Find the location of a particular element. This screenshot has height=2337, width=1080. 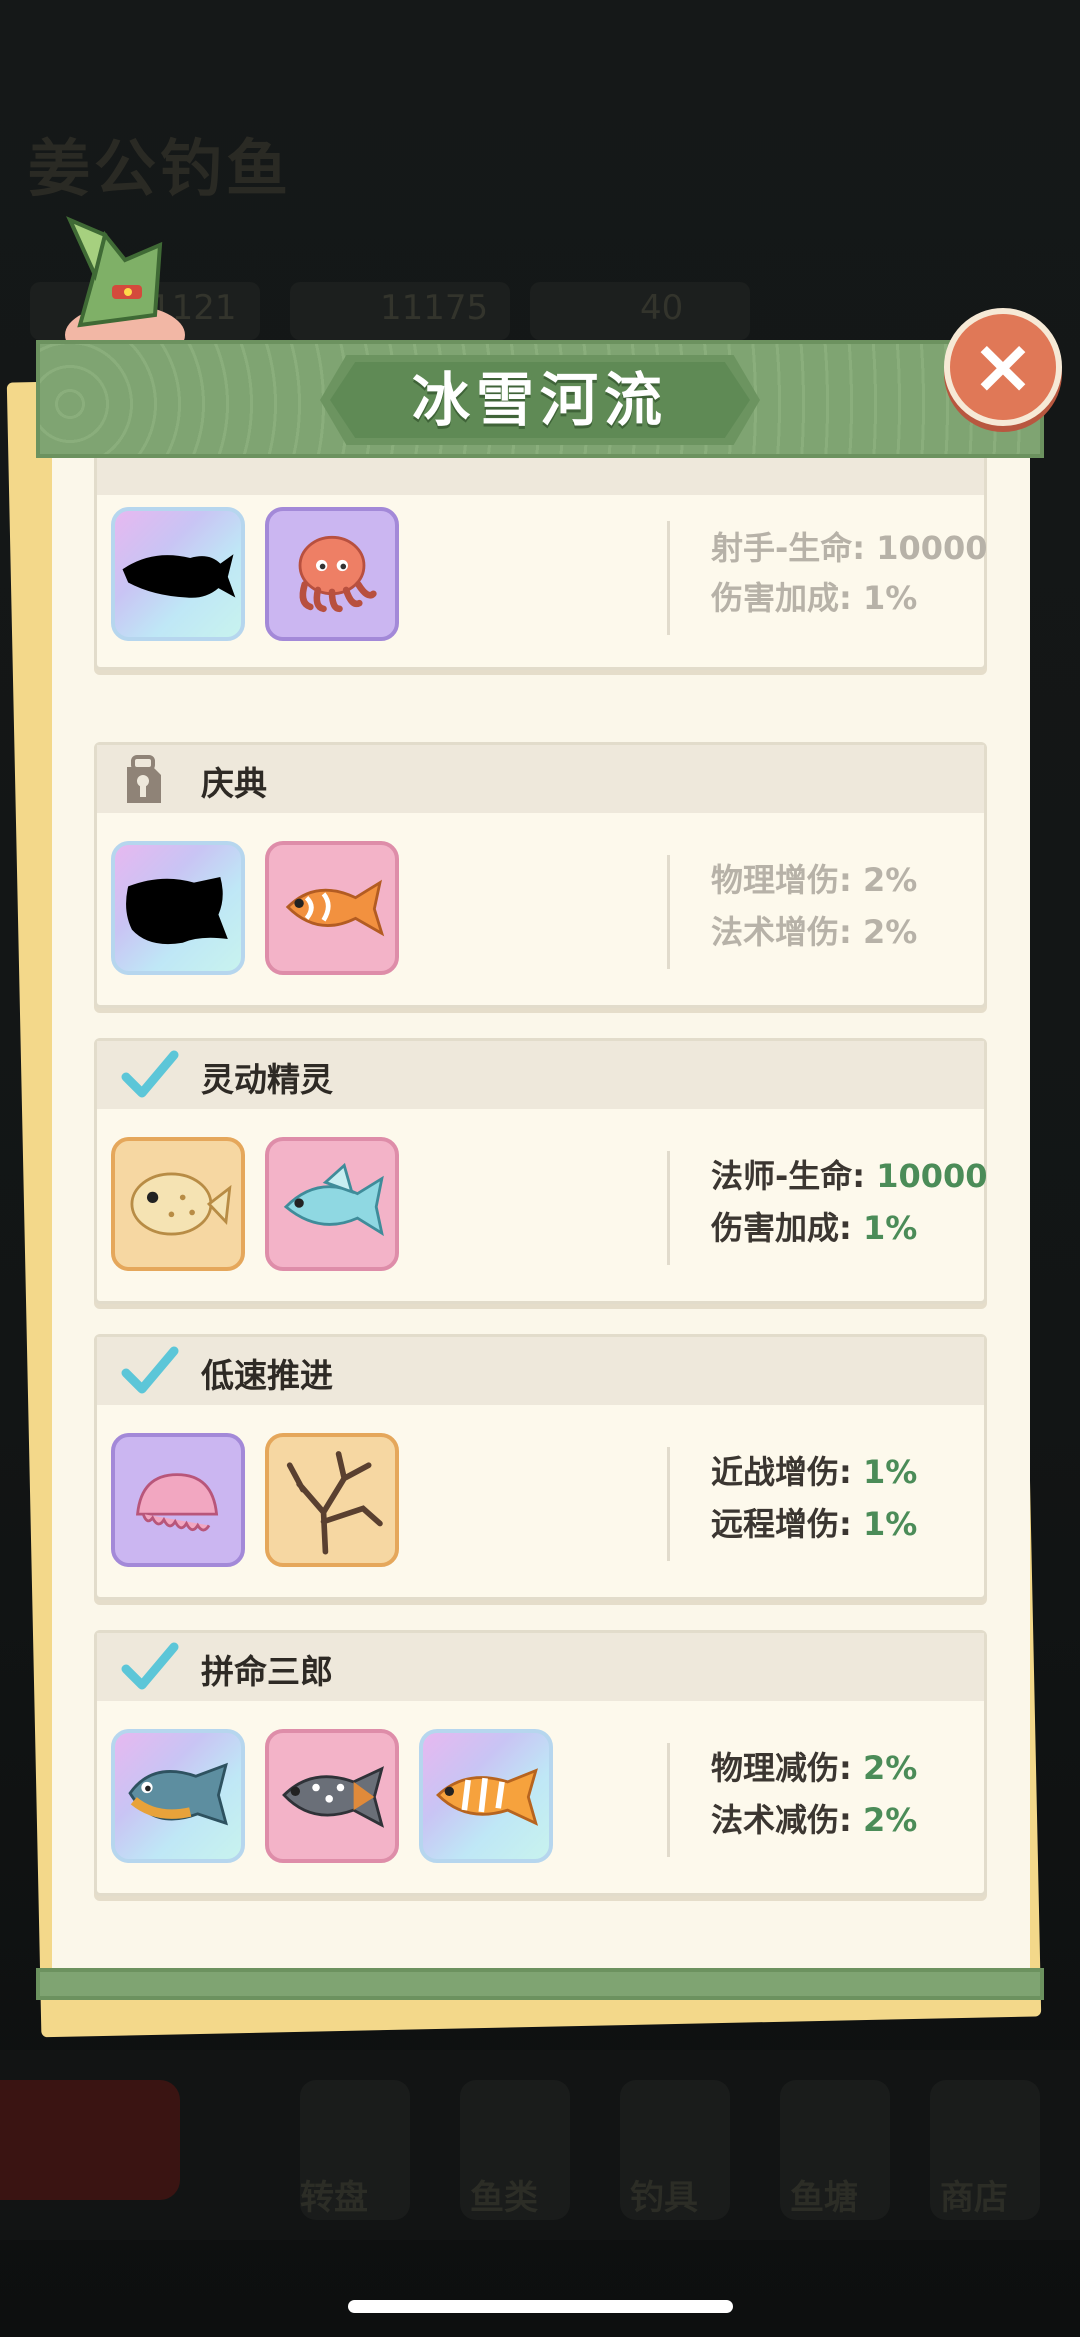

set-bonus-stat-1: 射手-生命: 10000 is located at coordinates (849, 548).